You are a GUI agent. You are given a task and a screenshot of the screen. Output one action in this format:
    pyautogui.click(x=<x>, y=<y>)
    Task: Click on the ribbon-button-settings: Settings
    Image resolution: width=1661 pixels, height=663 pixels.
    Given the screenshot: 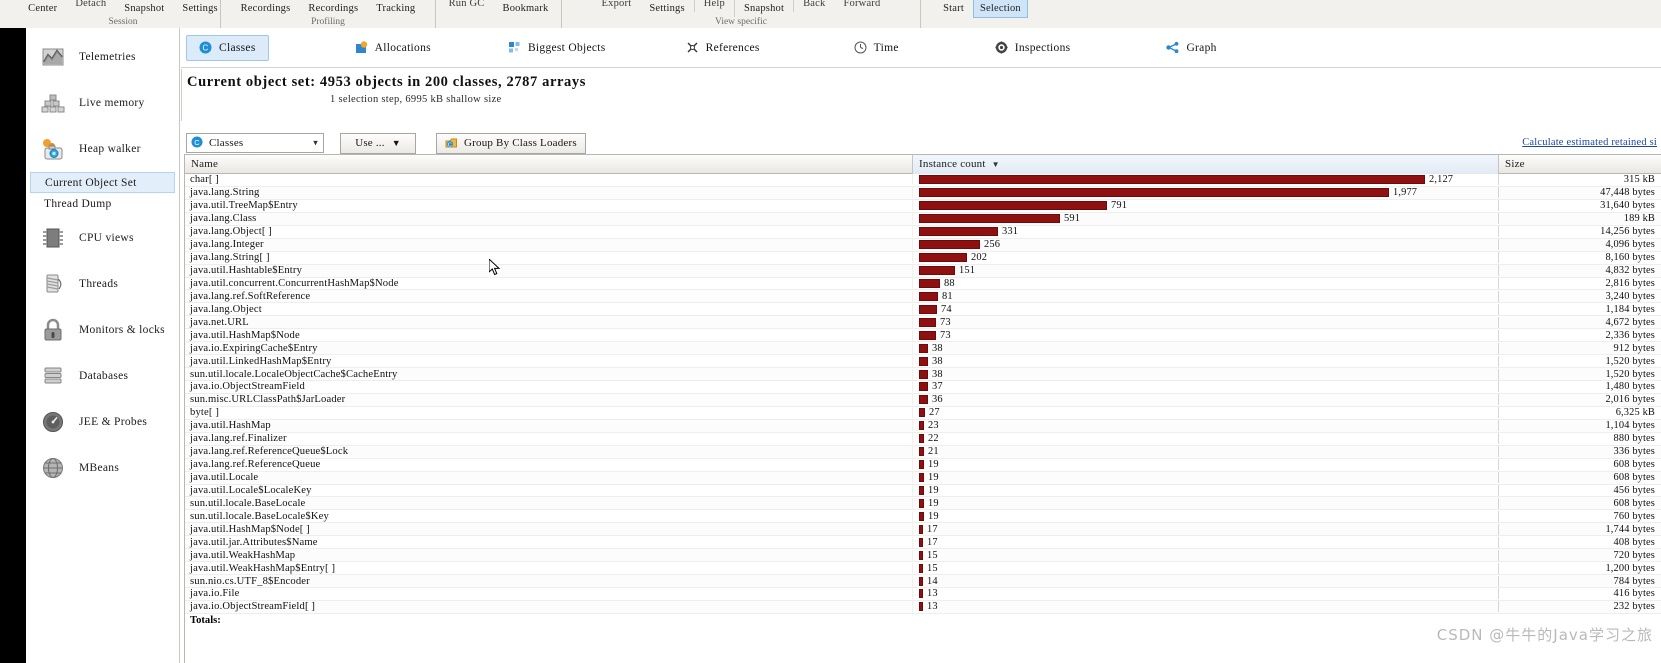 What is the action you would take?
    pyautogui.click(x=199, y=8)
    